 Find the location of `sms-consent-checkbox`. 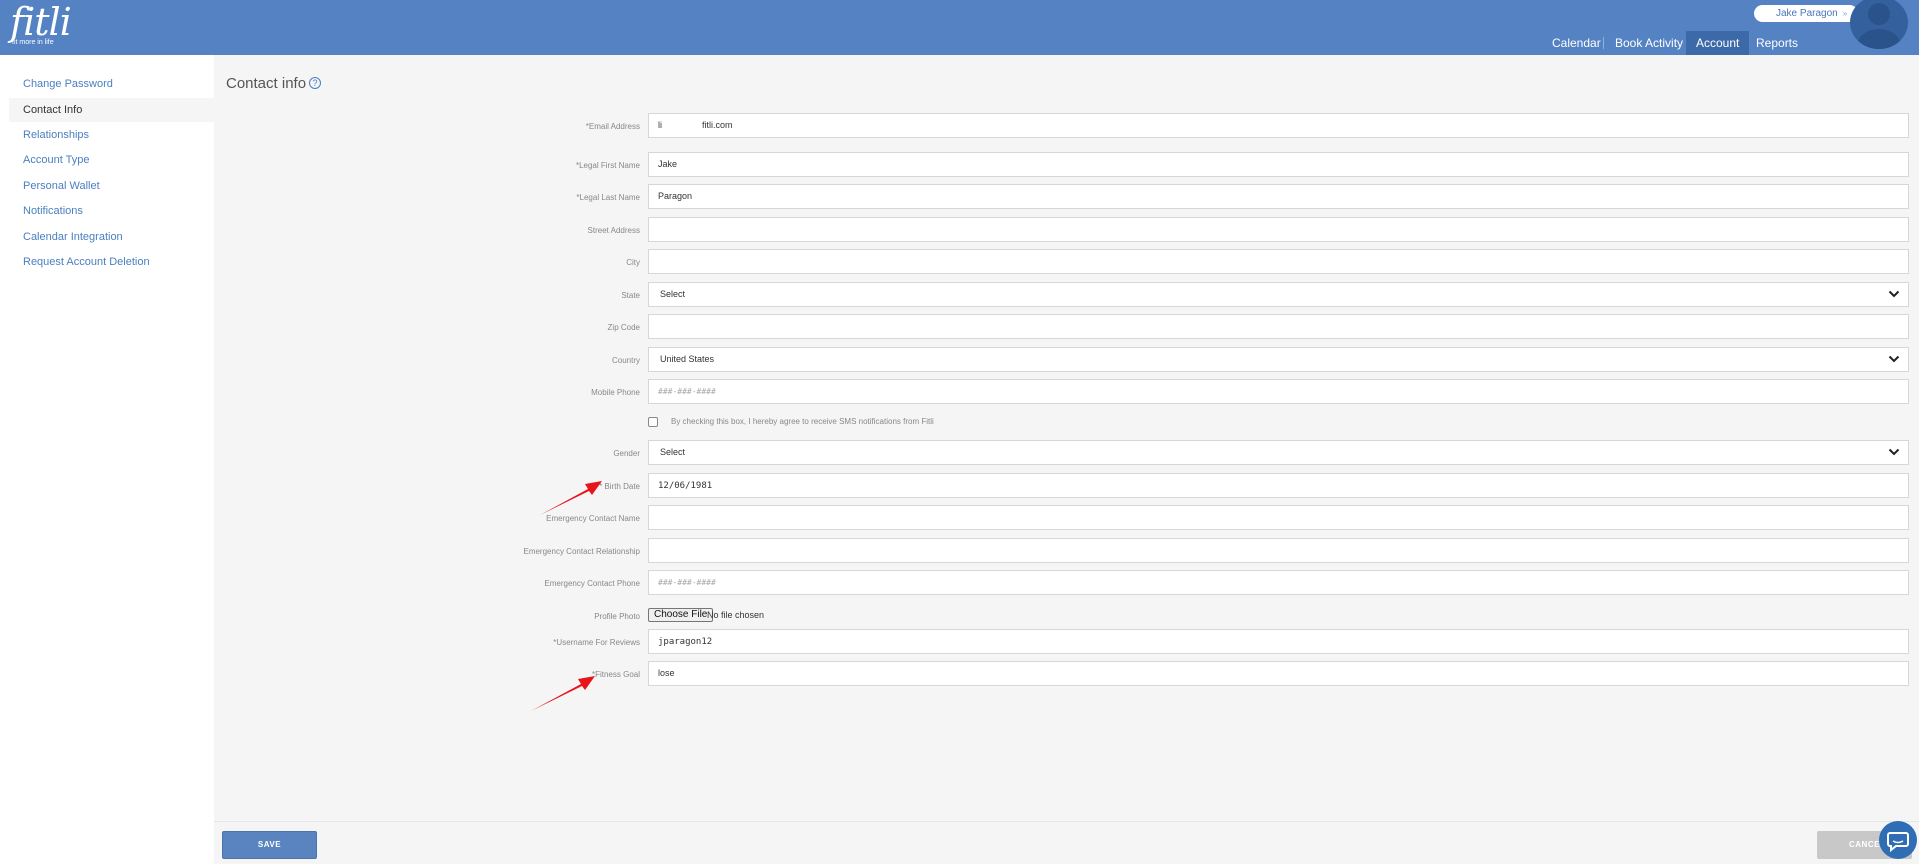

sms-consent-checkbox is located at coordinates (653, 422).